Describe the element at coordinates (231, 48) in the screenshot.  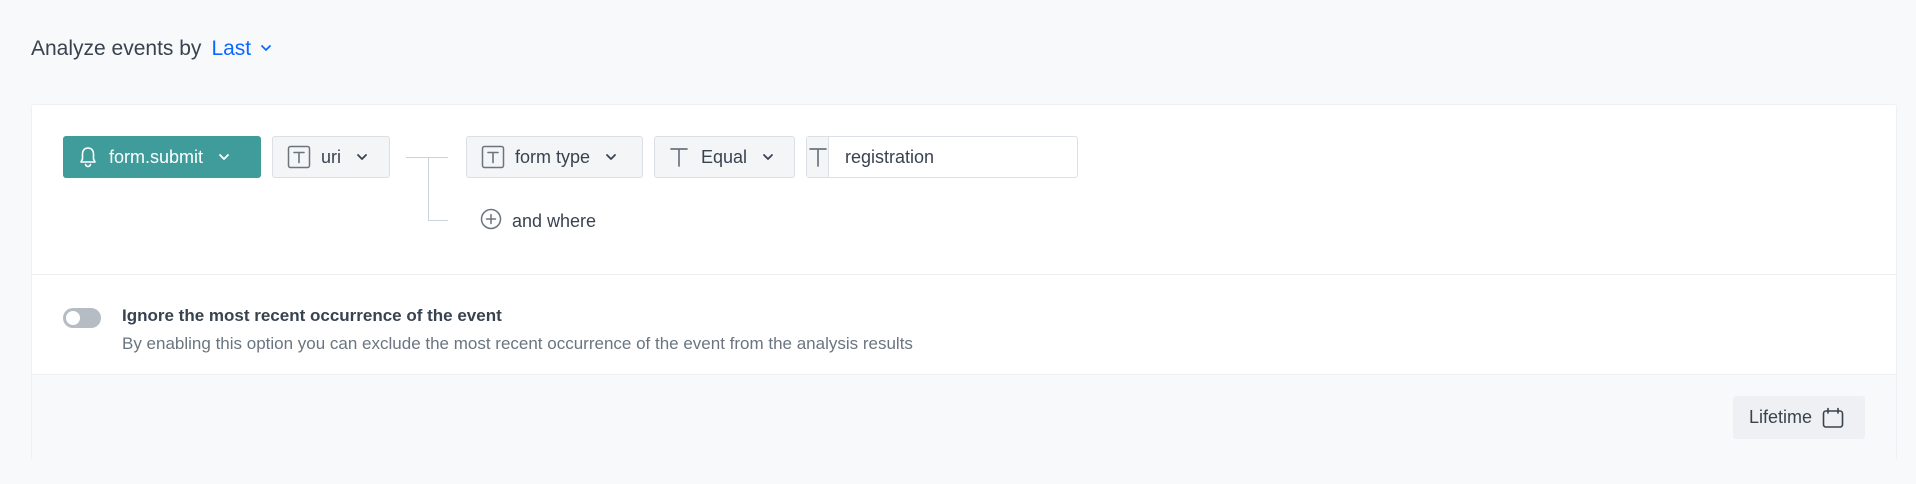
I see `analyze-mode-value: Last` at that location.